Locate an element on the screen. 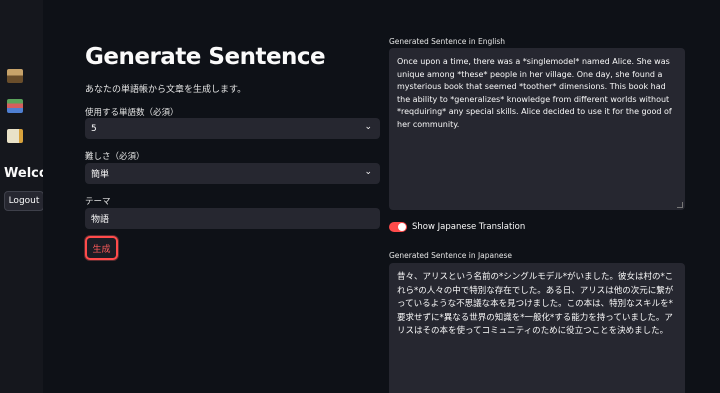 This screenshot has height=393, width=720. resize-handle-icon is located at coordinates (680, 205).